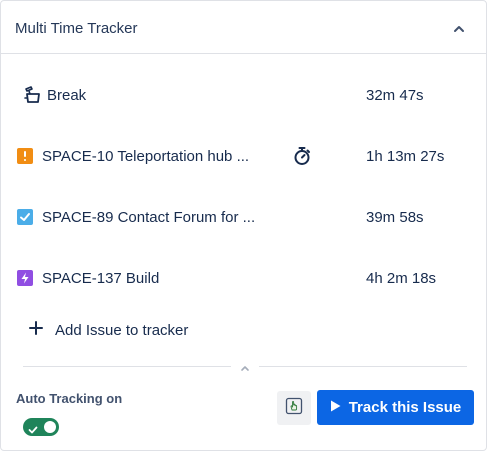  Describe the element at coordinates (69, 398) in the screenshot. I see `auto-tracking-label: Auto Tracking on` at that location.